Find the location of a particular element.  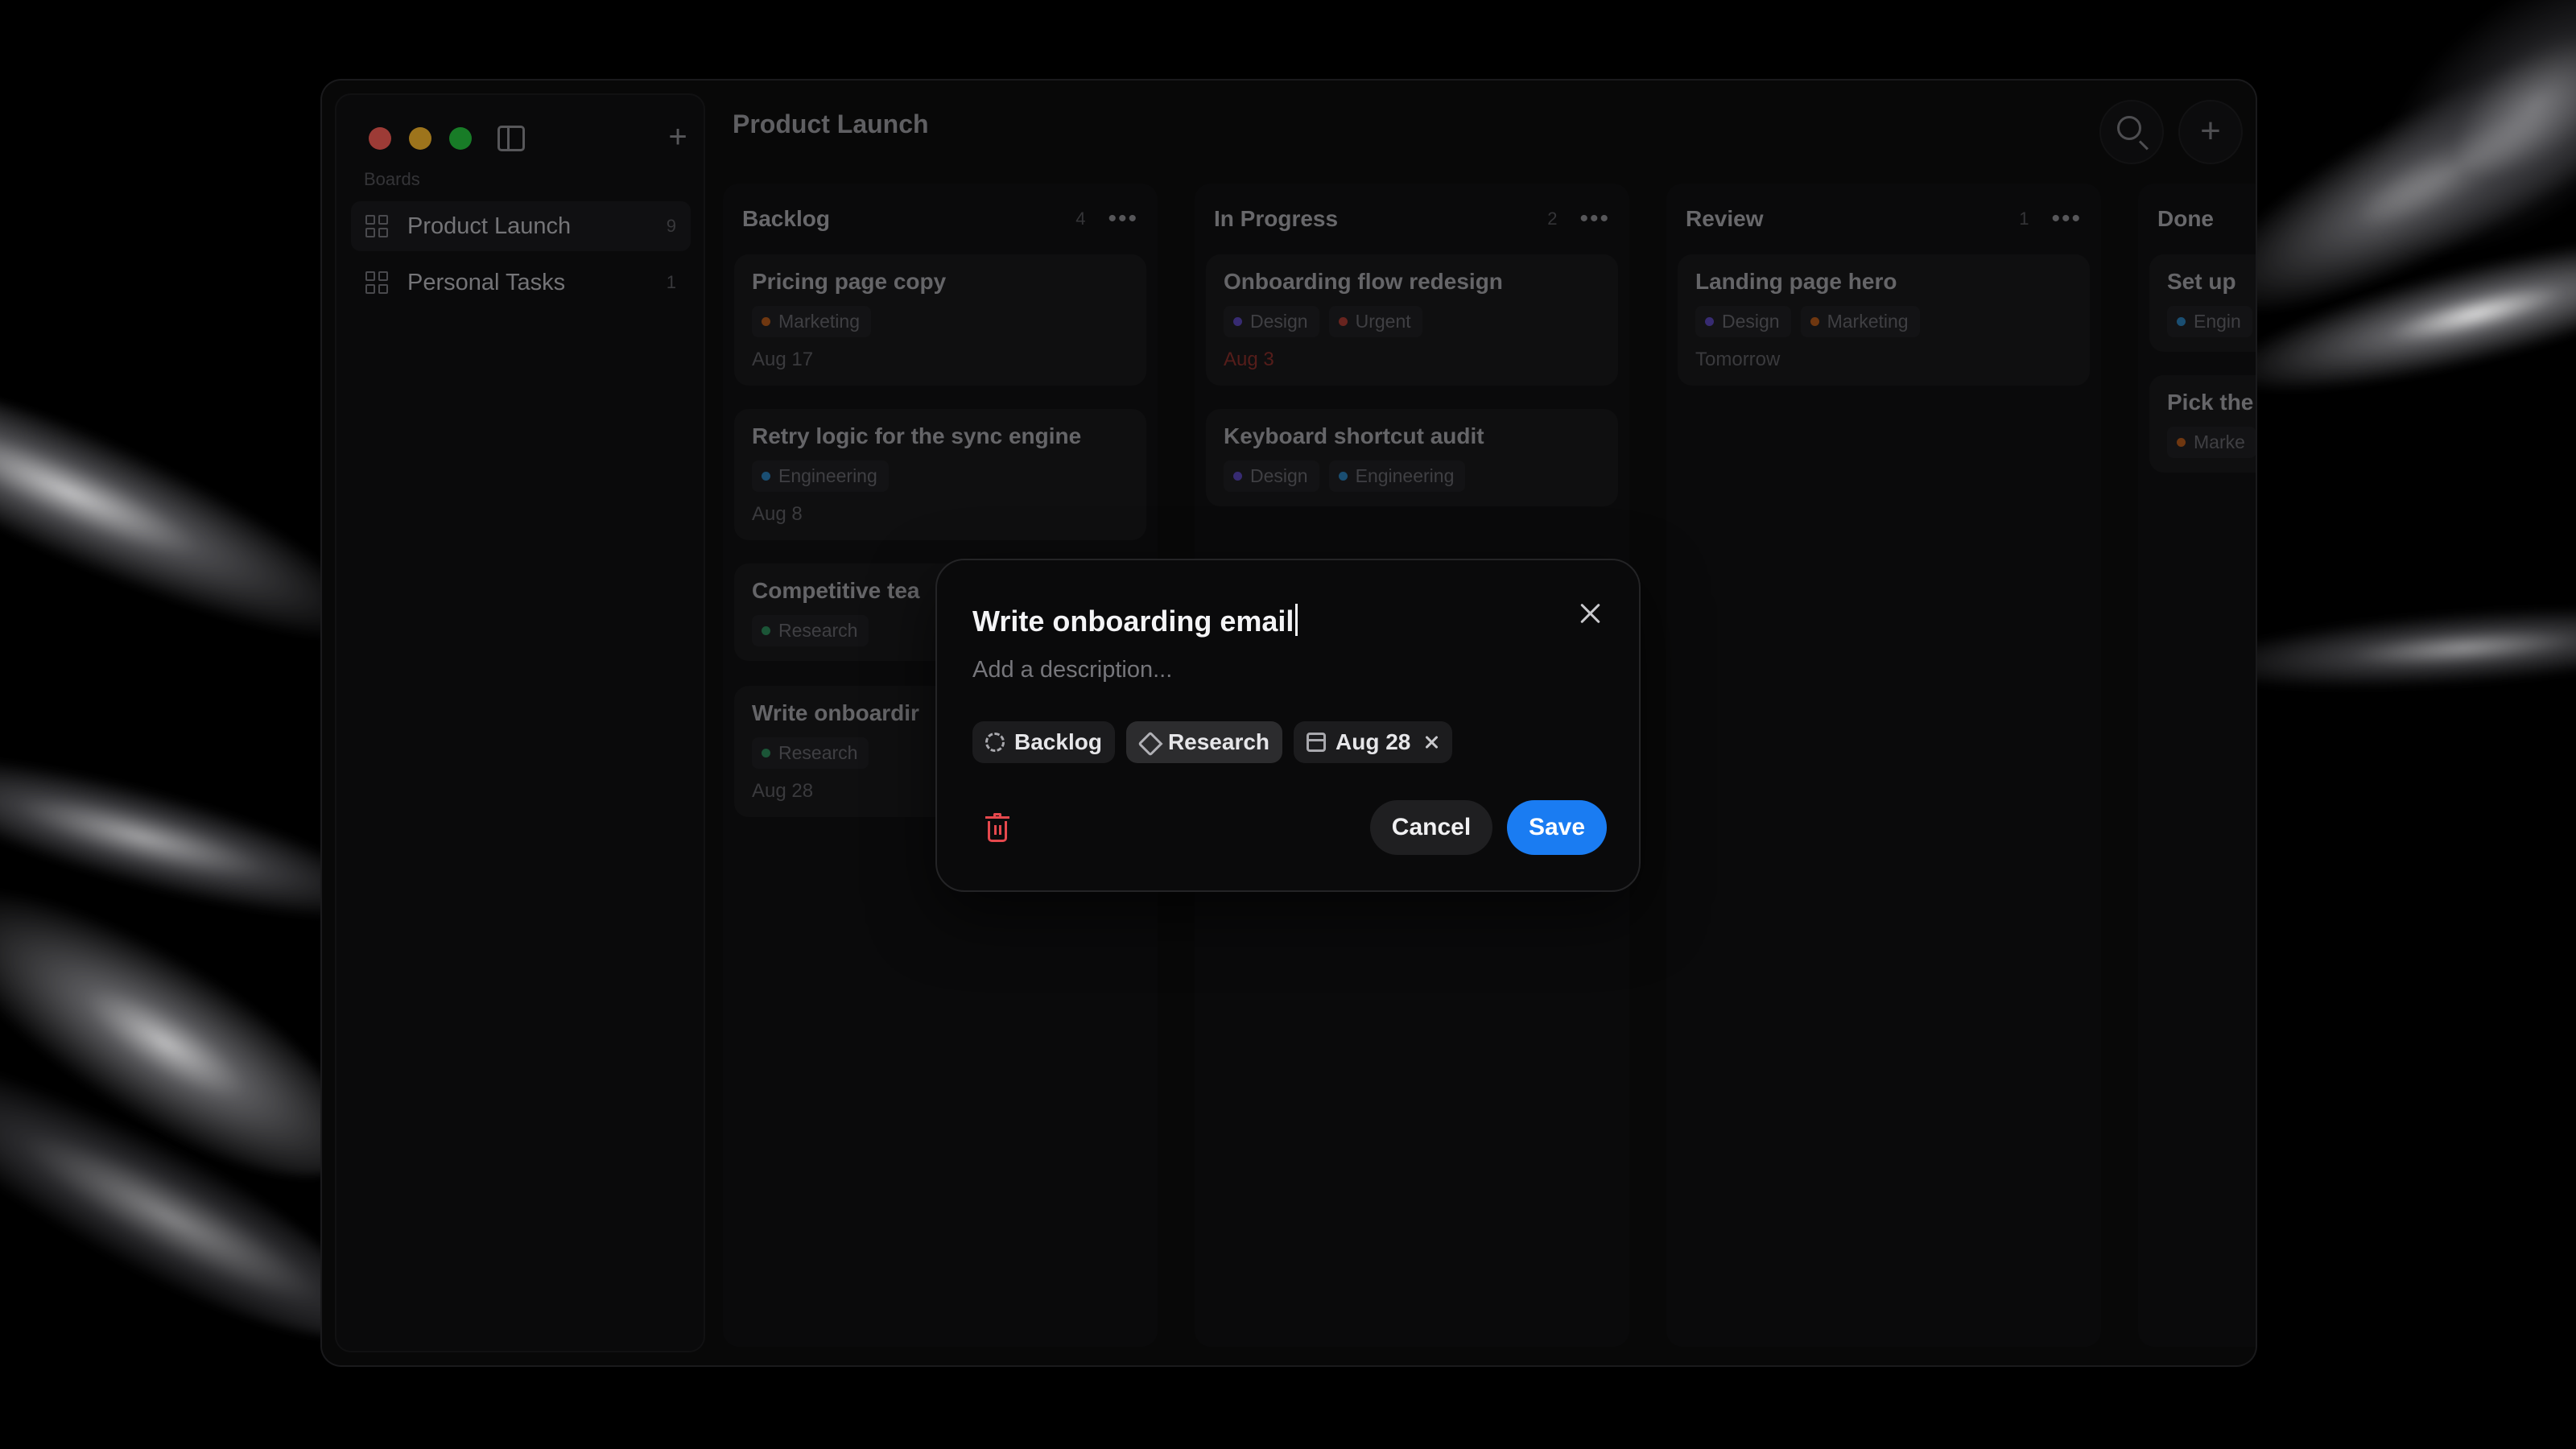

cancel-button: Cancel is located at coordinates (1431, 827).